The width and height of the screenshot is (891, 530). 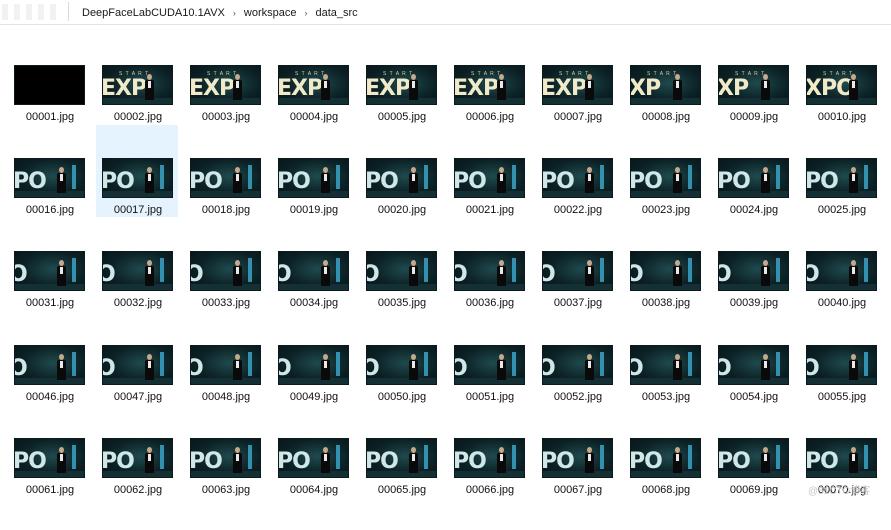 I want to click on file-item: O 00038.jpg, so click(x=670, y=297).